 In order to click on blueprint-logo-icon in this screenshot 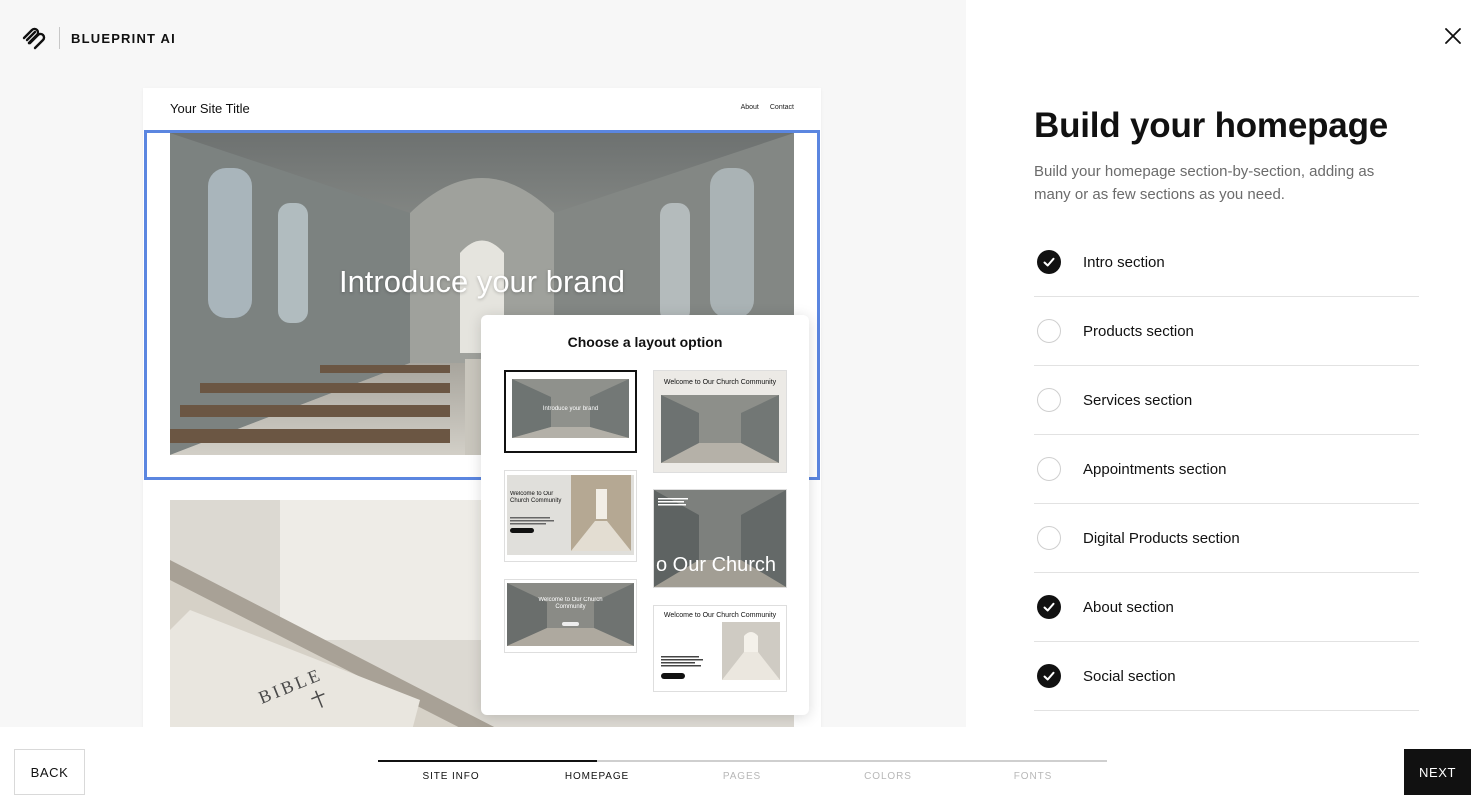, I will do `click(34, 38)`.